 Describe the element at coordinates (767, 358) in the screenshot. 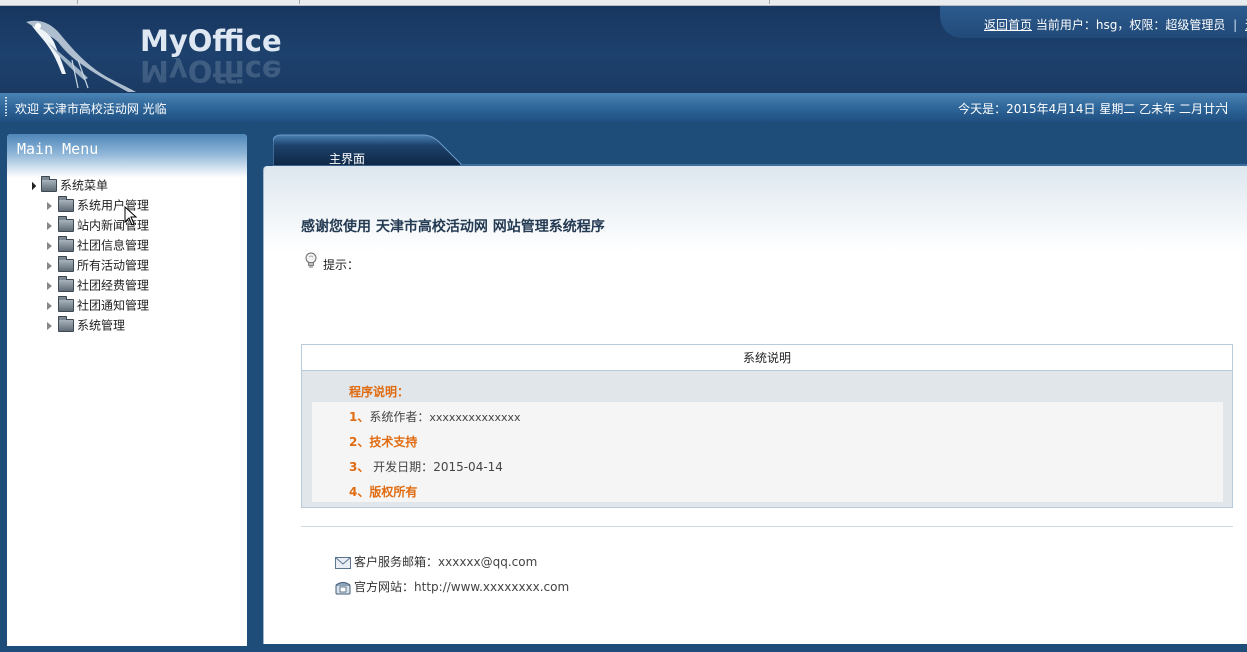

I see `info-box-header: 系统说明` at that location.